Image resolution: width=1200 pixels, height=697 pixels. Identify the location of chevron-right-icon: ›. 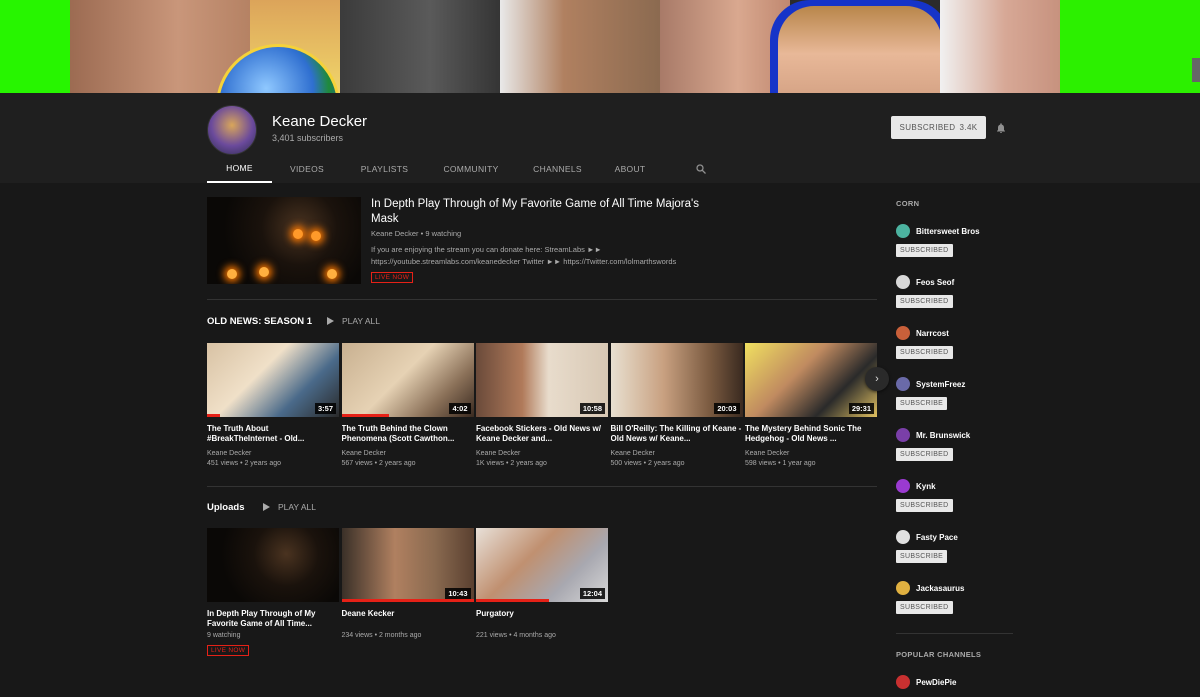
(877, 379).